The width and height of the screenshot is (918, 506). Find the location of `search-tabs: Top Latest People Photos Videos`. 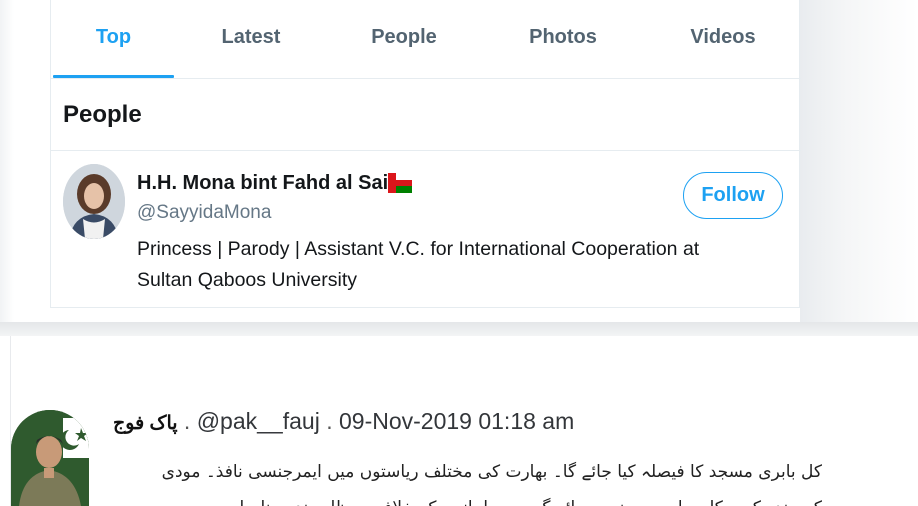

search-tabs: Top Latest People Photos Videos is located at coordinates (426, 39).